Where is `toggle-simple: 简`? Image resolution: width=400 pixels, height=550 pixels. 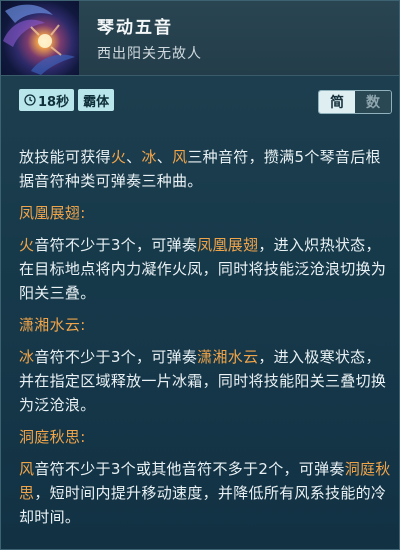
toggle-simple: 简 is located at coordinates (337, 102).